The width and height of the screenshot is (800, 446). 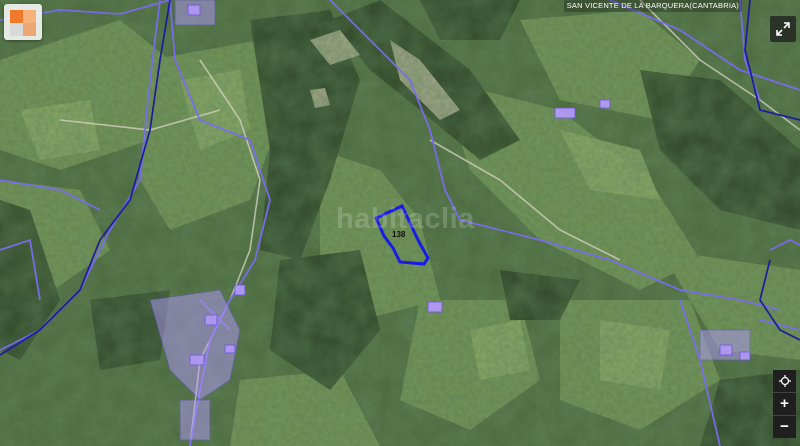 I want to click on locate-button, so click(x=784, y=381).